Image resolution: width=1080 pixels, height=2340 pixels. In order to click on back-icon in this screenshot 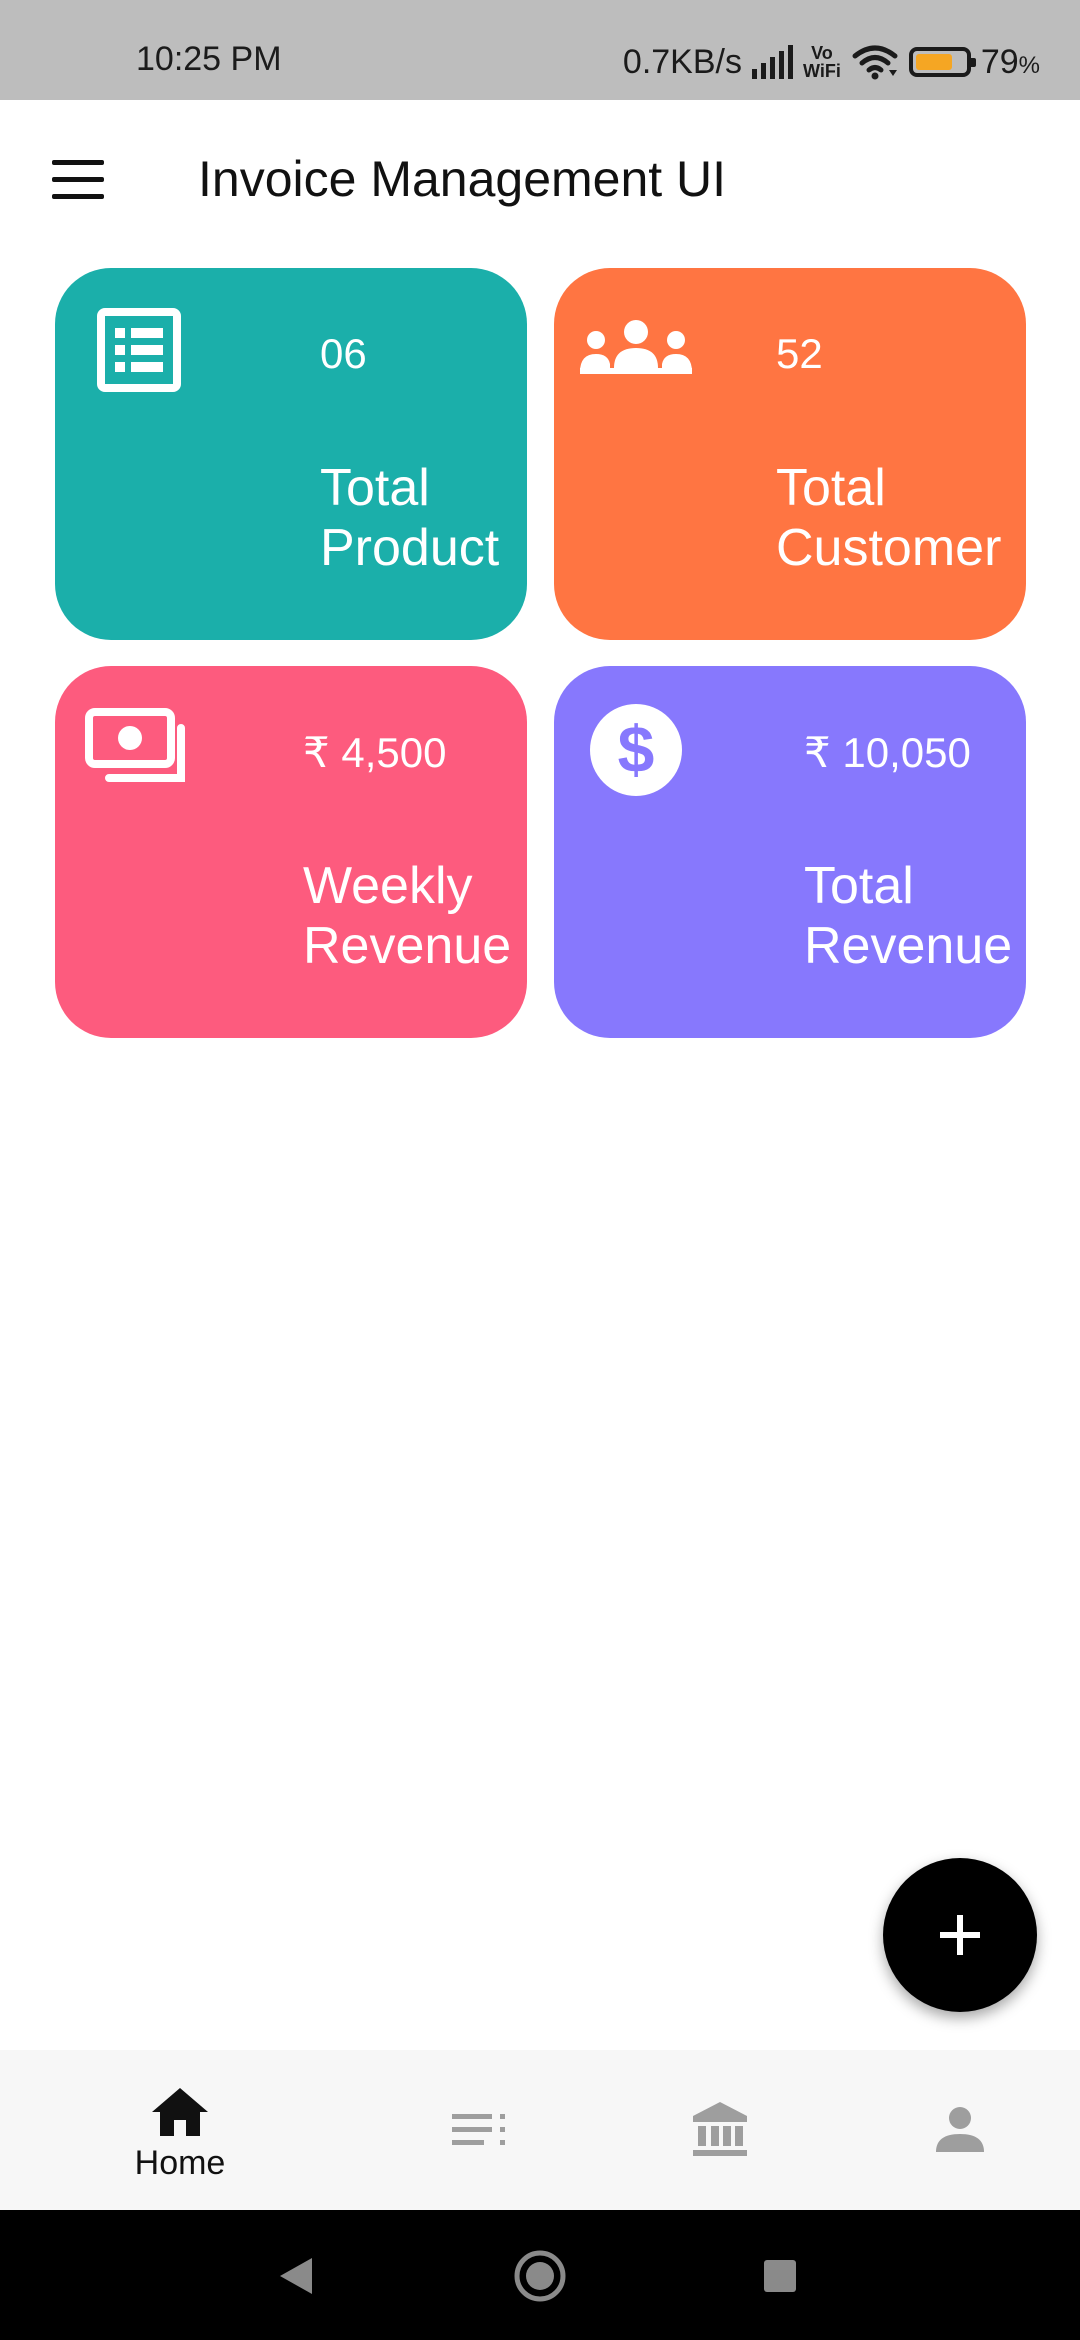, I will do `click(296, 2276)`.